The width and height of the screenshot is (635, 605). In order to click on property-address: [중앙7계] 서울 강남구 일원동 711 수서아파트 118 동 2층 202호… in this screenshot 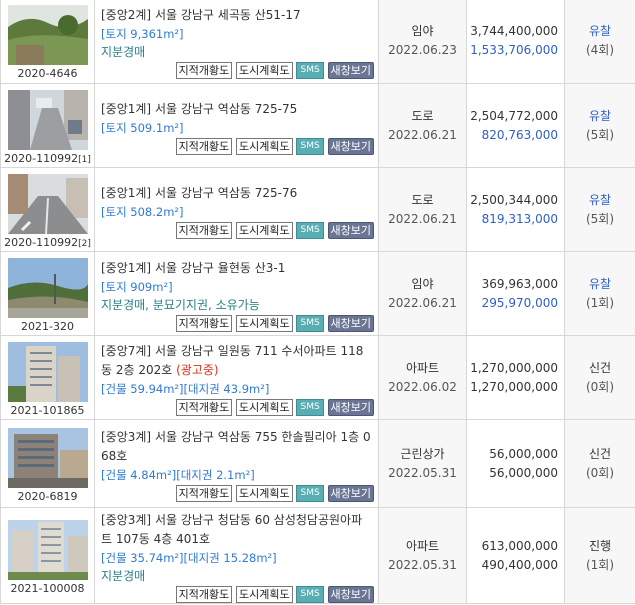, I will do `click(237, 361)`.